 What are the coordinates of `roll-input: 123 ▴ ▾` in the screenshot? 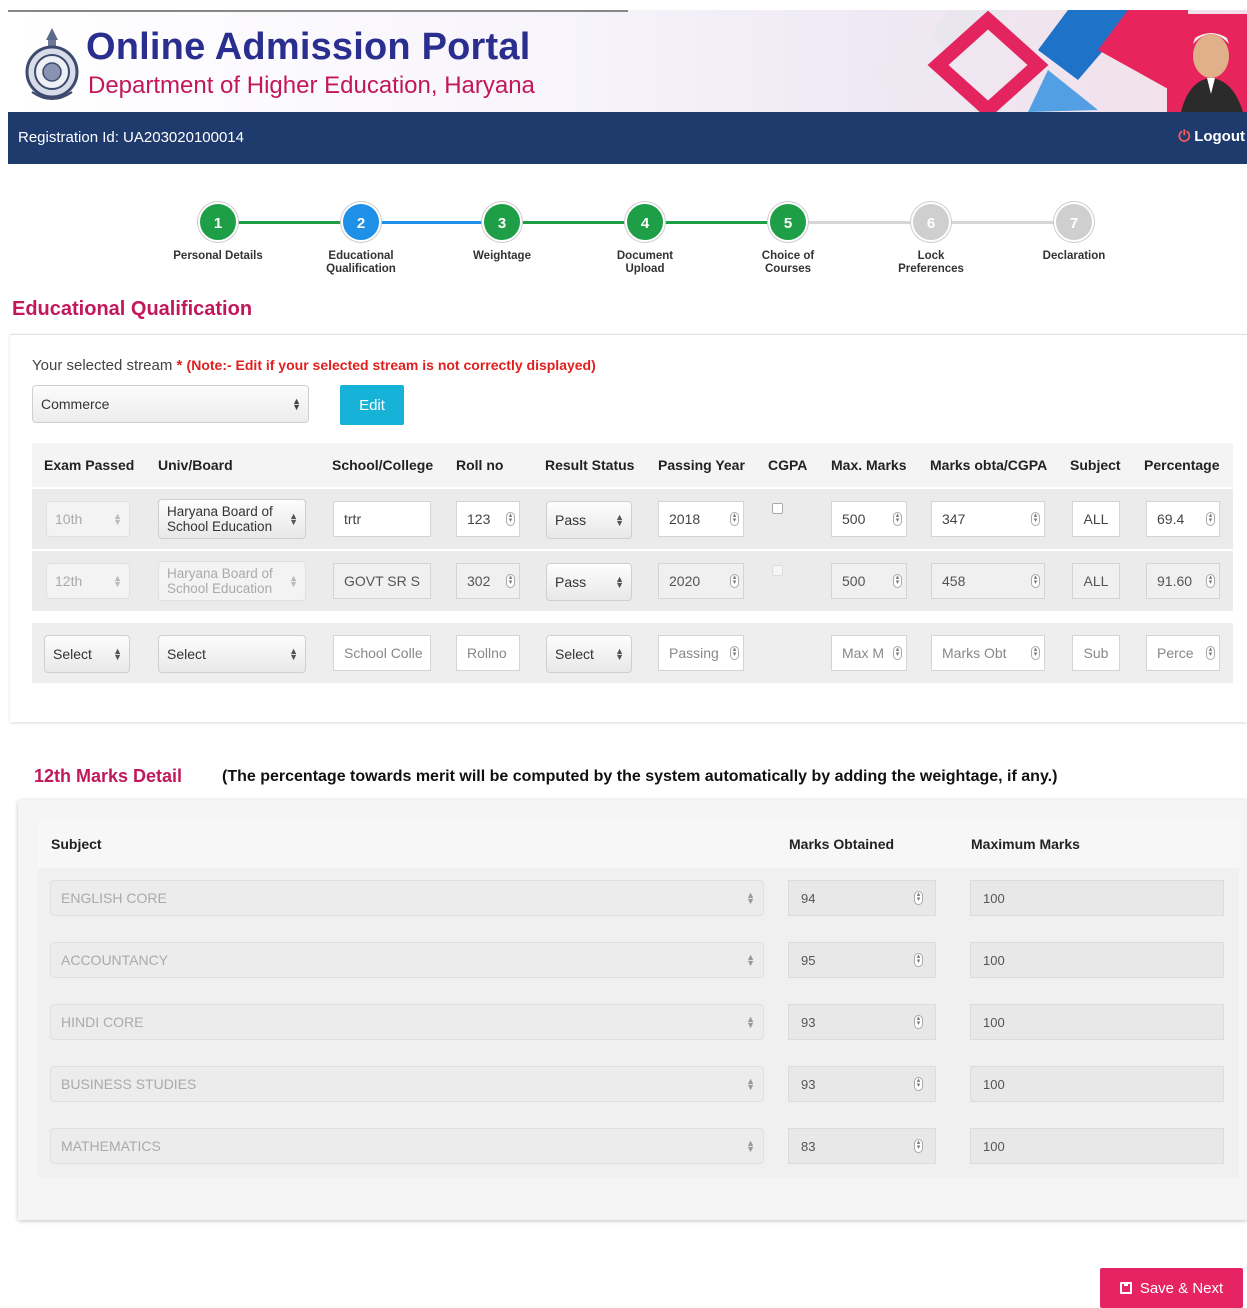 It's located at (488, 519).